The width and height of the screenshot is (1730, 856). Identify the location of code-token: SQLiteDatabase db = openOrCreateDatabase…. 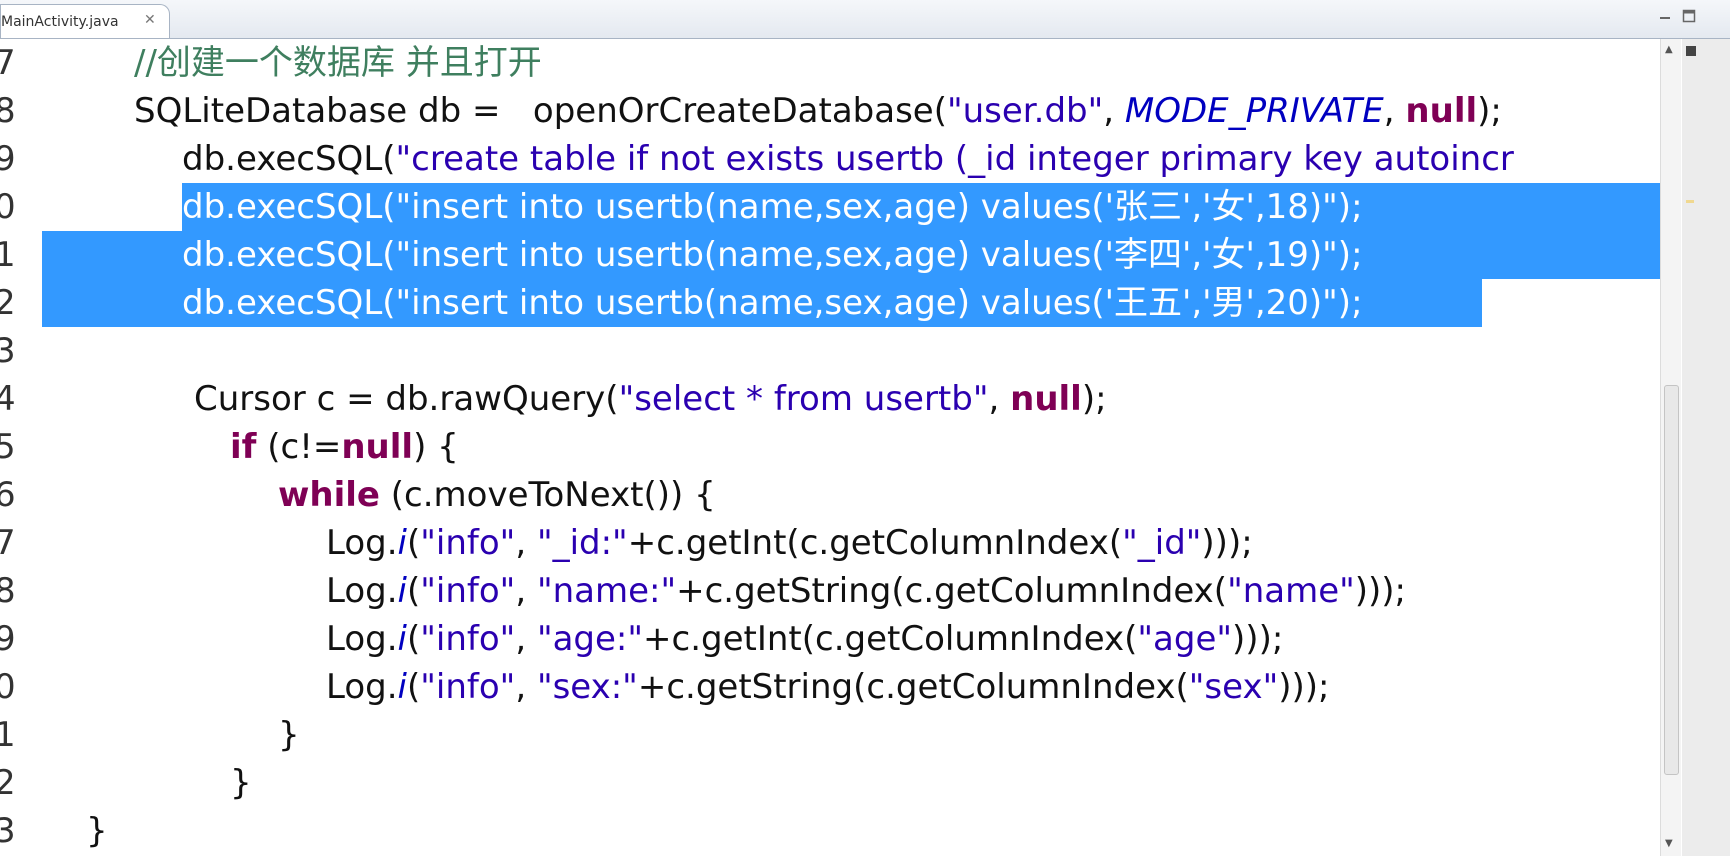
(540, 111).